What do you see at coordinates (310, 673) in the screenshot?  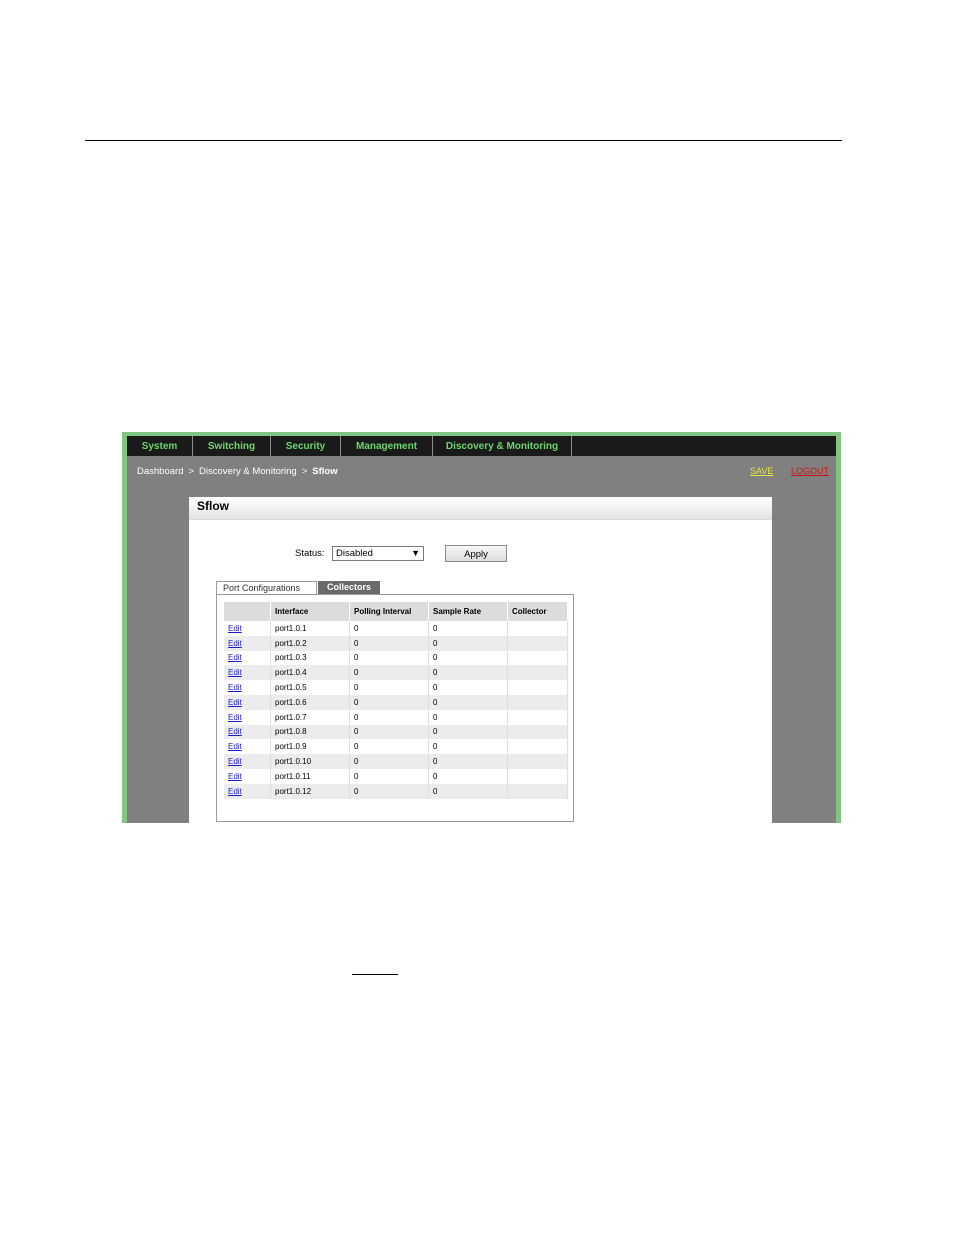 I see `interface-cell: port1.0.4` at bounding box center [310, 673].